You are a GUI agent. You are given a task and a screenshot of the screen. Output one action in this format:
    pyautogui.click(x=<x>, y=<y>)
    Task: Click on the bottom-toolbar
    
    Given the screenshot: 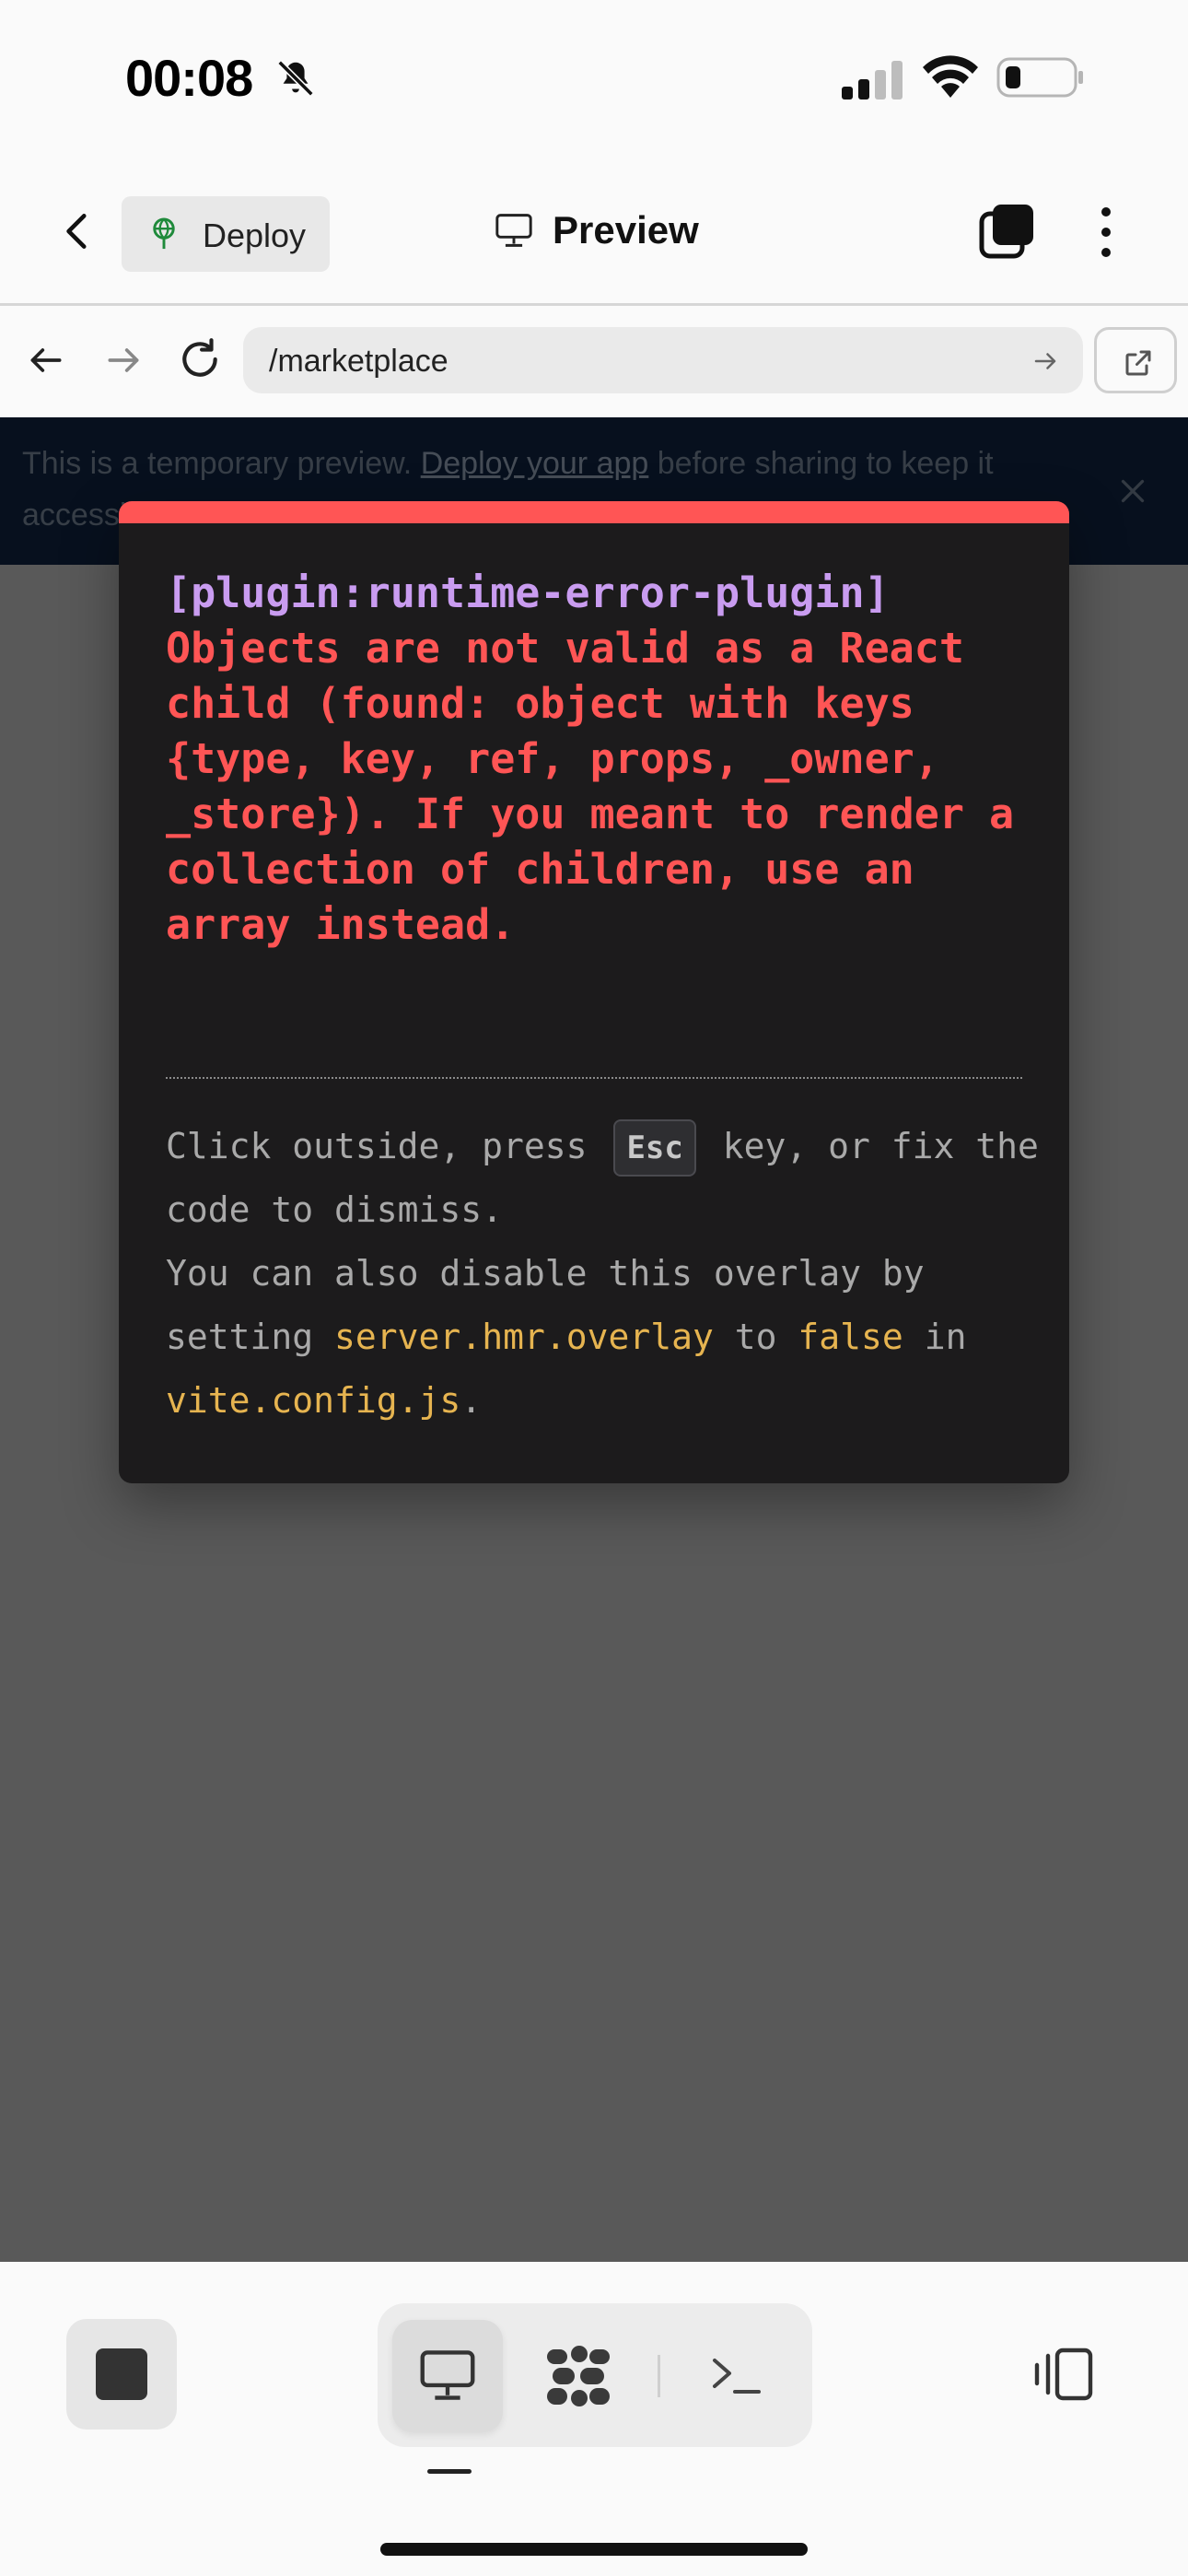 What is the action you would take?
    pyautogui.click(x=594, y=2419)
    